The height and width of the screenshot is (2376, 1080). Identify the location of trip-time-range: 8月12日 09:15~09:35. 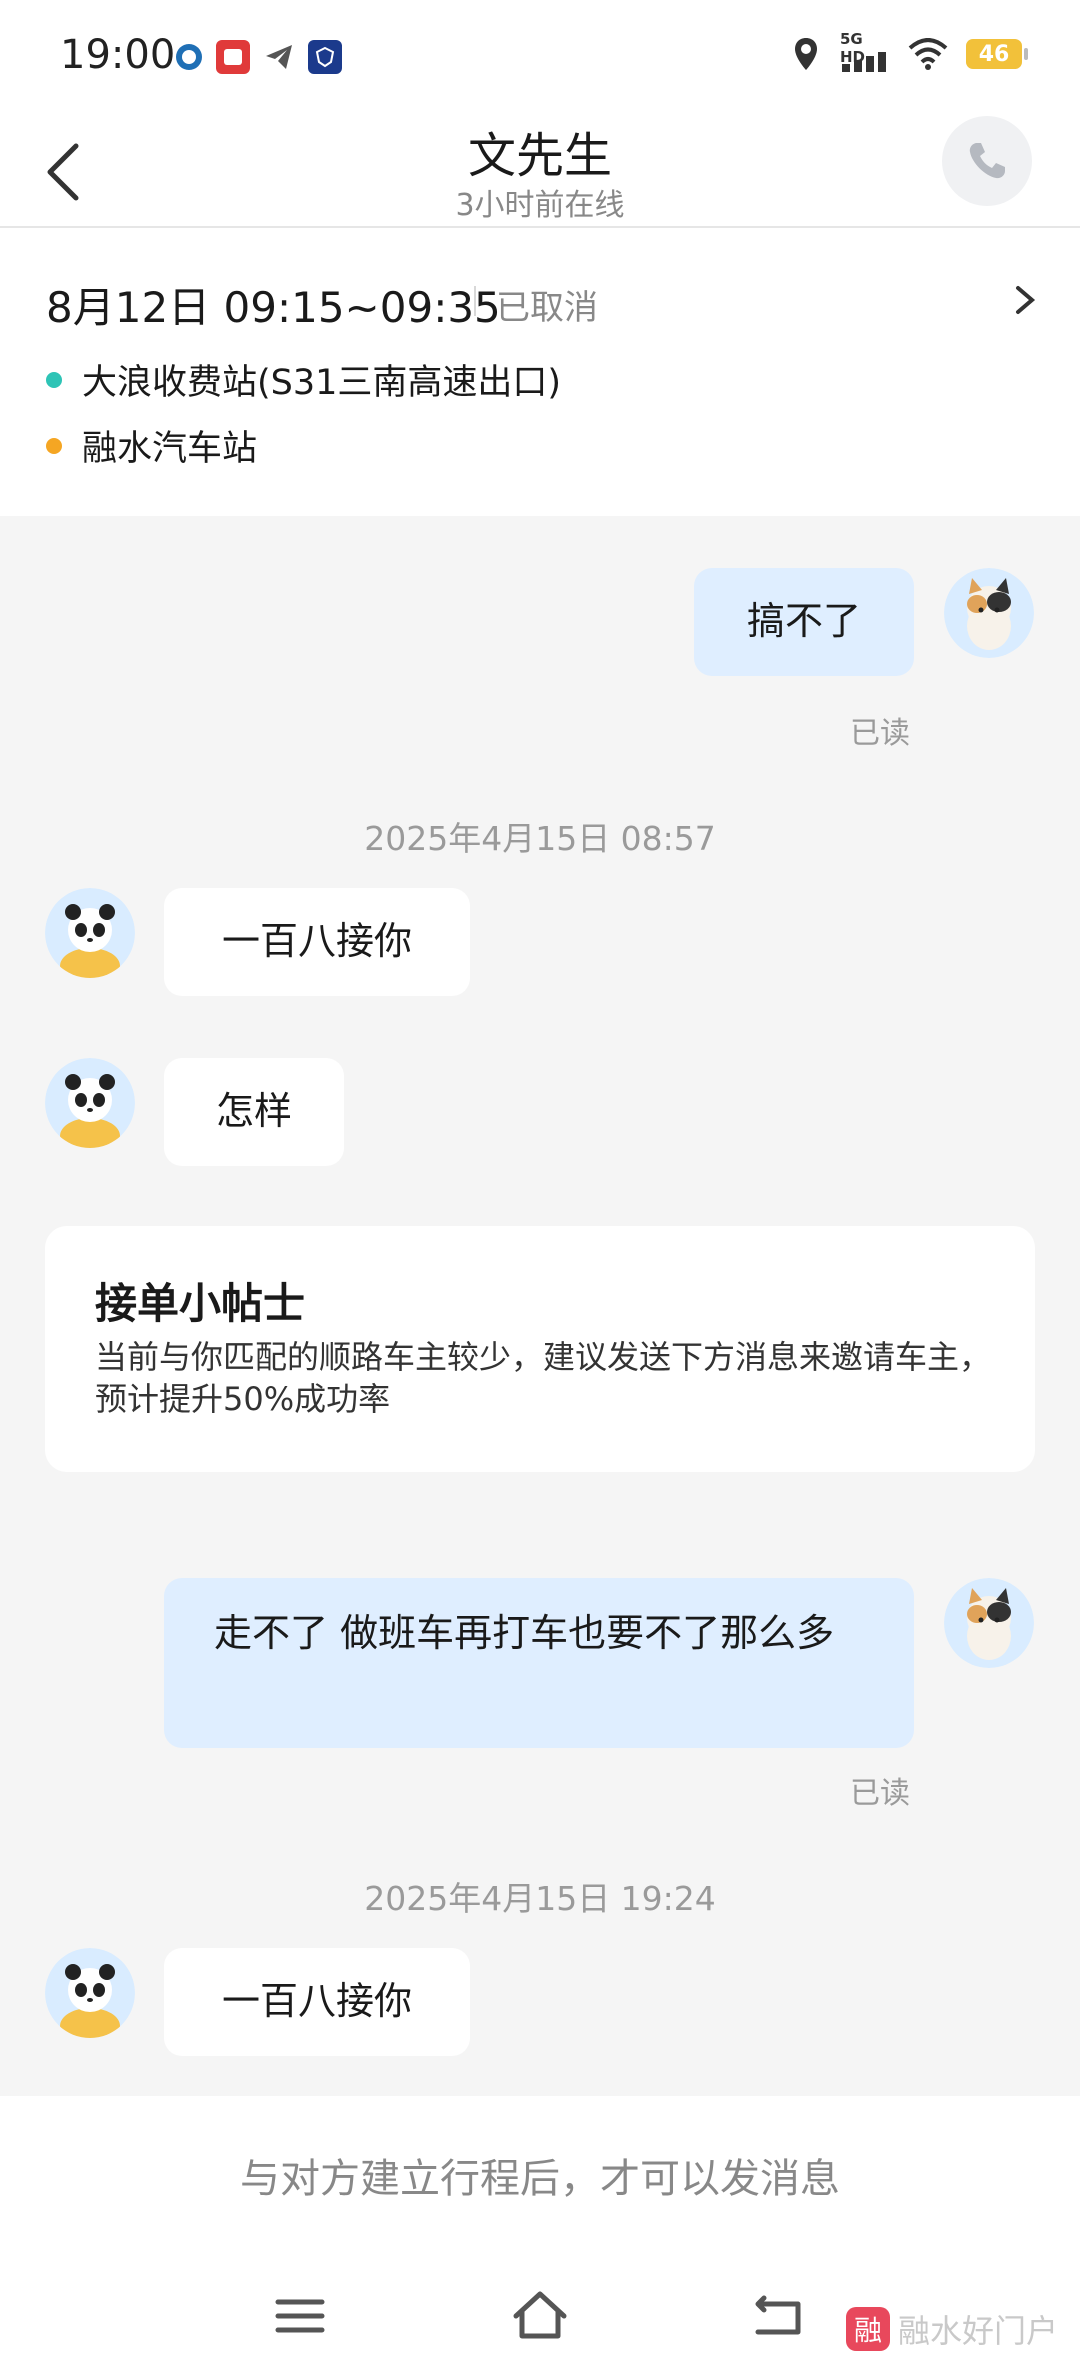
(273, 307).